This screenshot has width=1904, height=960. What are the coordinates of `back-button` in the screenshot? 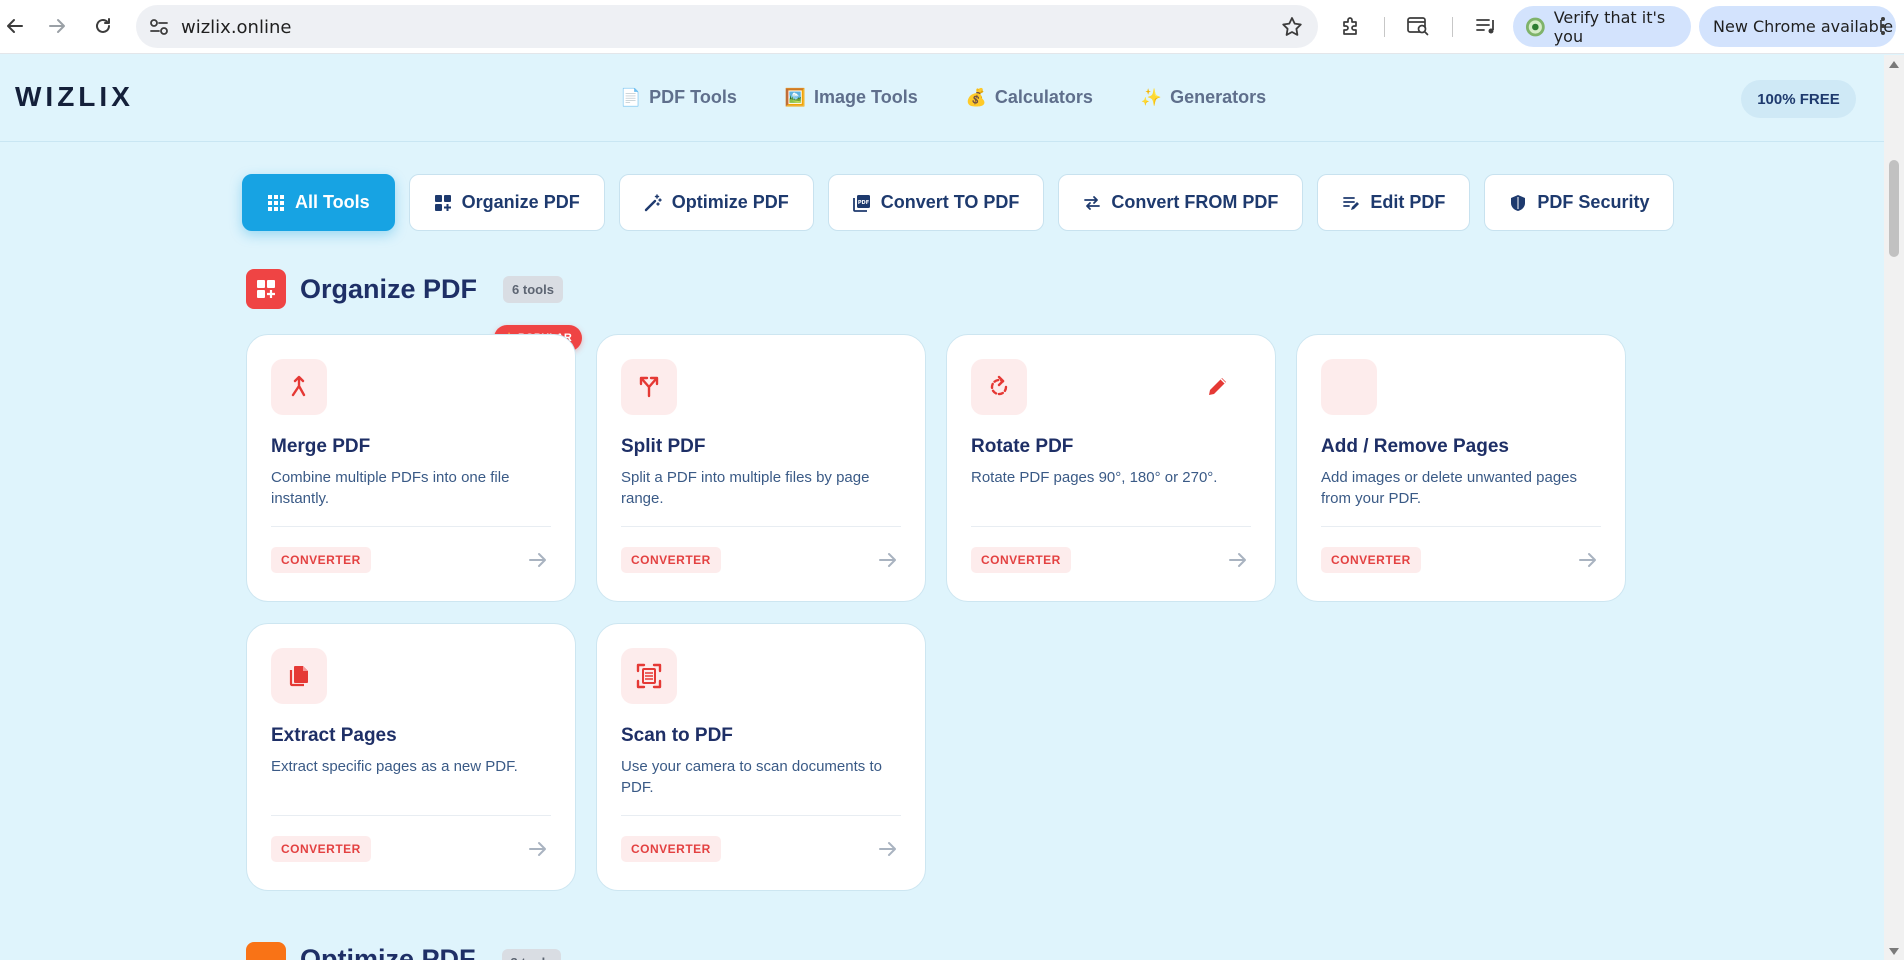 It's located at (15, 26).